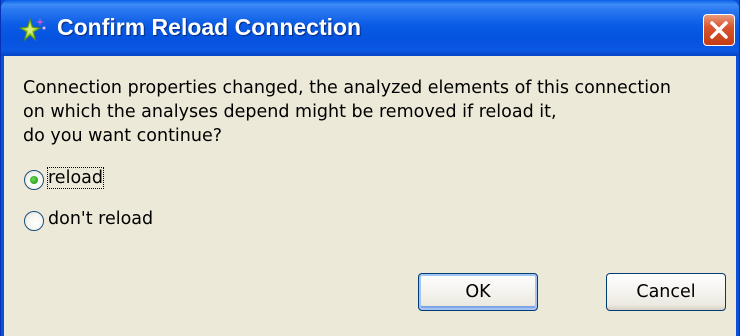 Image resolution: width=740 pixels, height=336 pixels. I want to click on radio-dont-reload: don't reload, so click(104, 221).